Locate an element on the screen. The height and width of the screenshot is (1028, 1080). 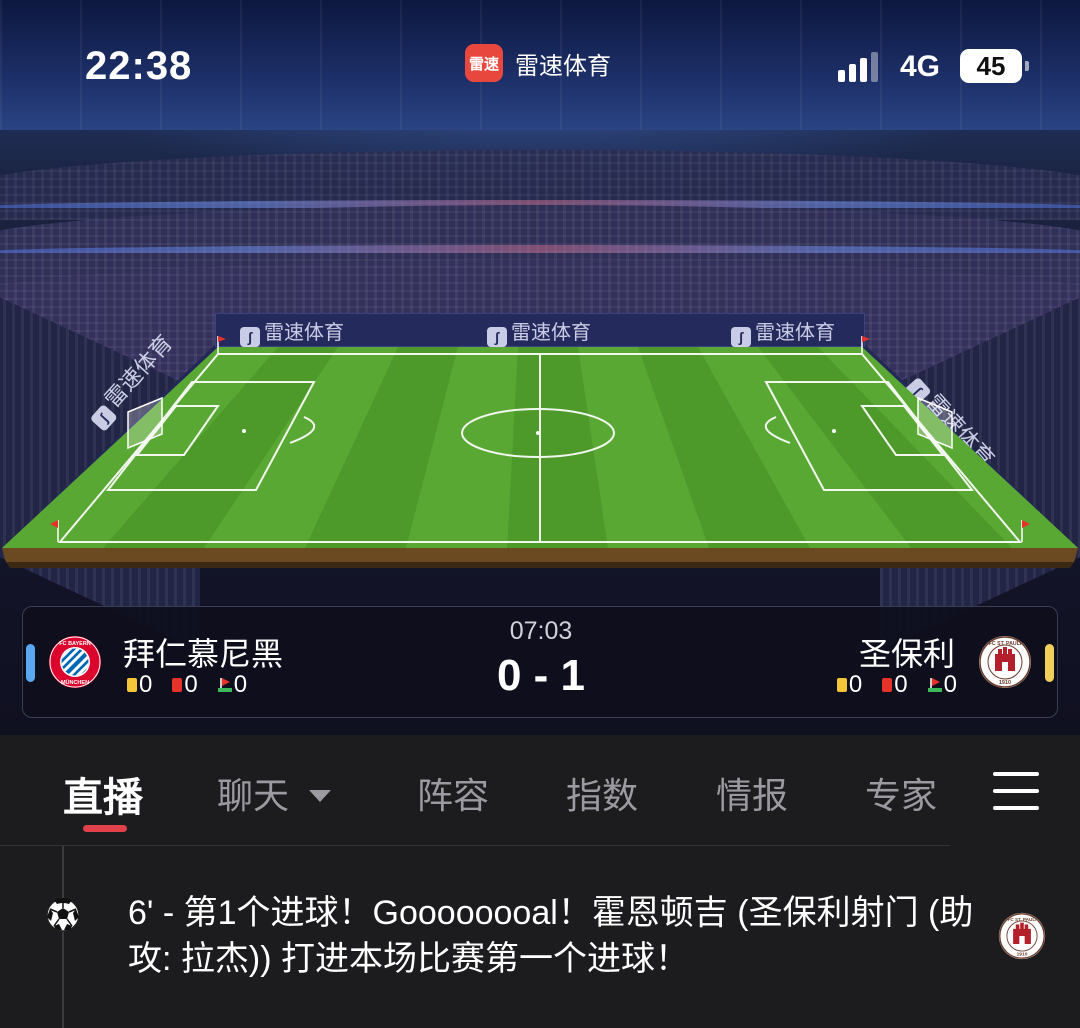
away-corners: 0 is located at coordinates (942, 685).